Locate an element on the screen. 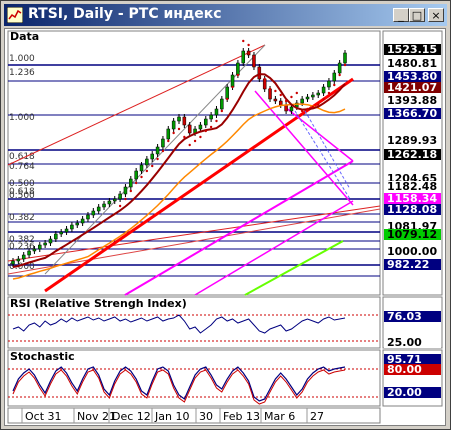  fib-label: 0.618 is located at coordinates (22, 157).